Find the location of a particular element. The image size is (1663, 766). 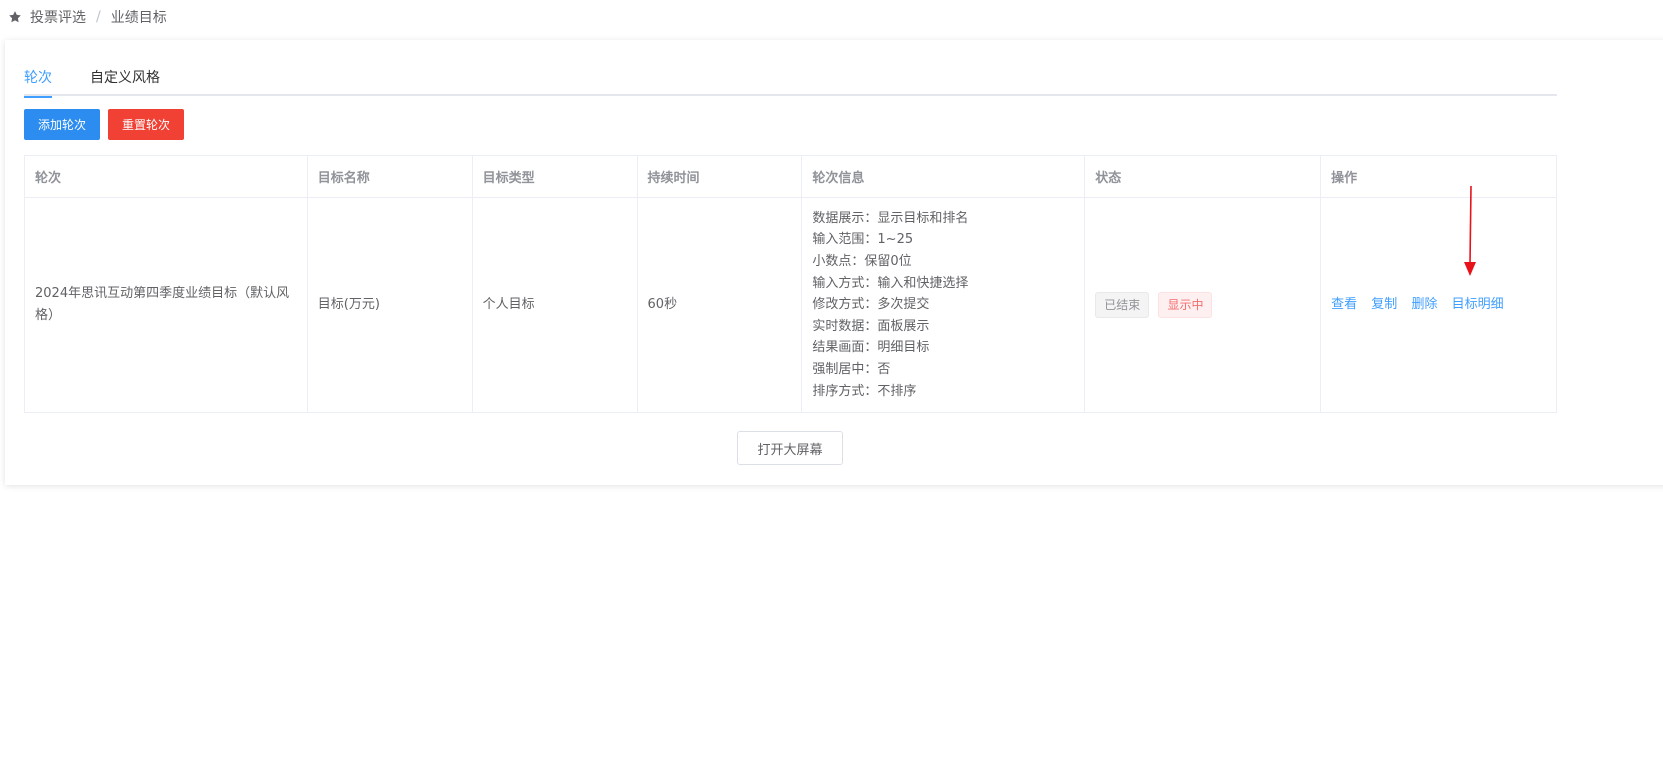

info-result-screen: 结果画面：明细目标 is located at coordinates (871, 348).